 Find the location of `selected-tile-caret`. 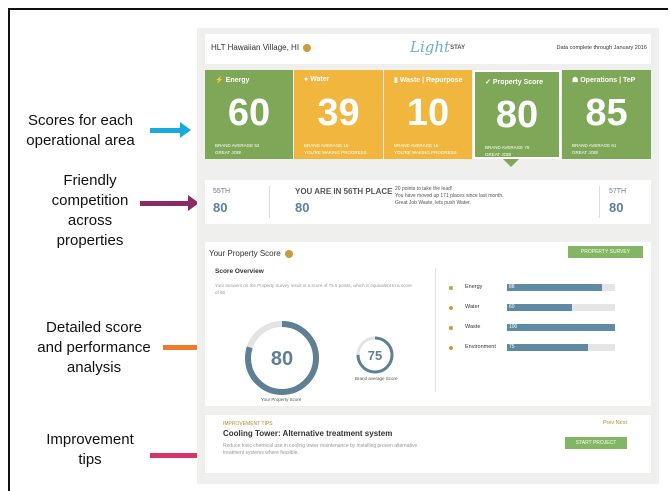

selected-tile-caret is located at coordinates (511, 163).